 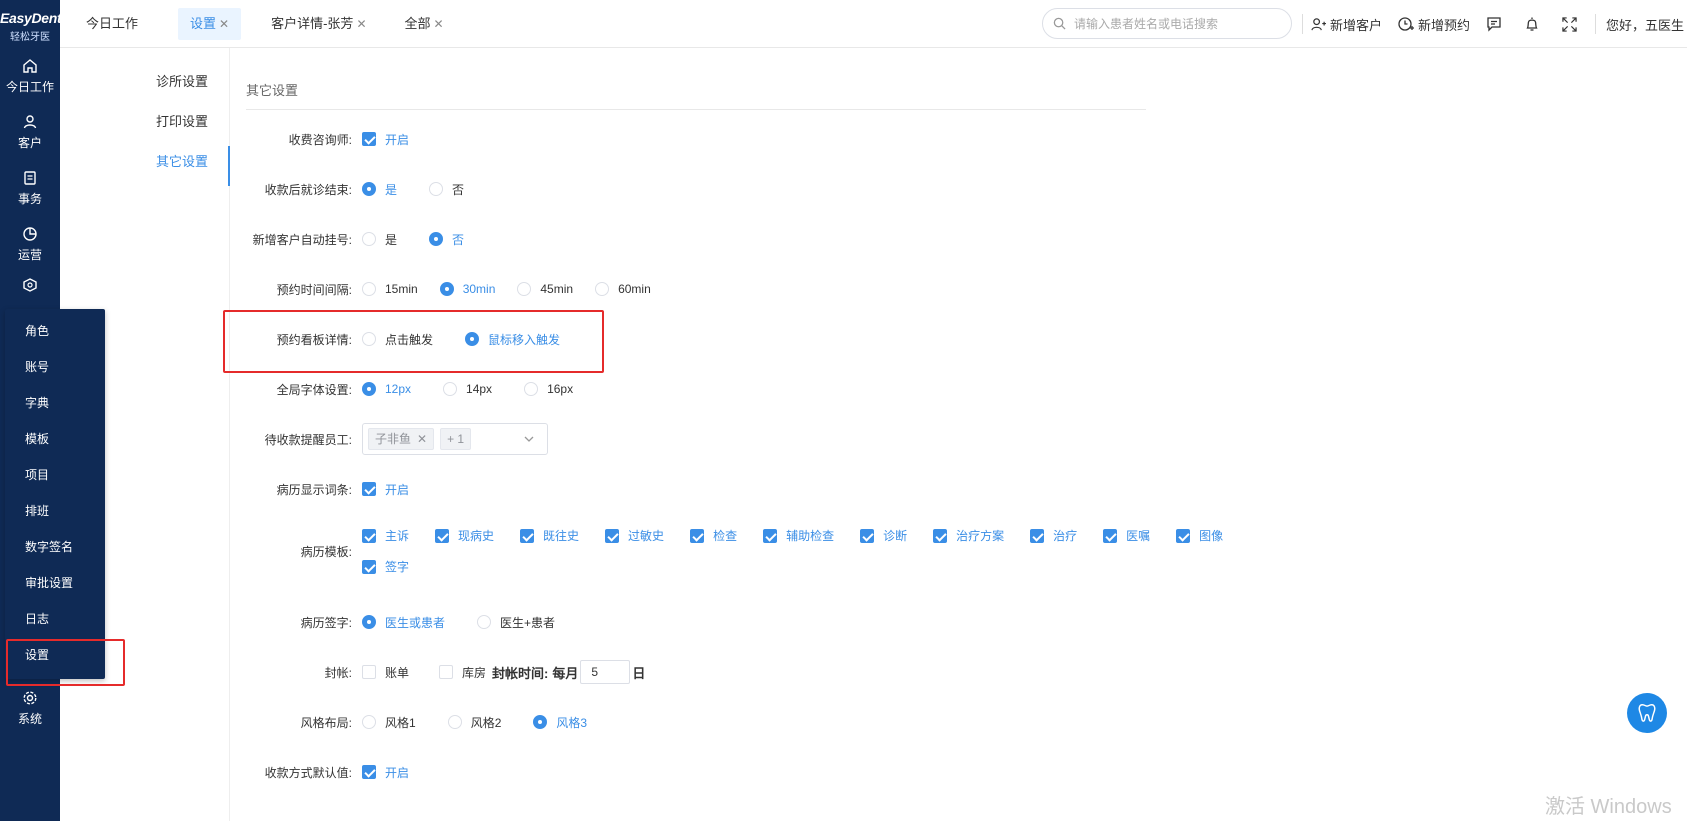 I want to click on new-customer-button: 新增客户, so click(x=1346, y=24).